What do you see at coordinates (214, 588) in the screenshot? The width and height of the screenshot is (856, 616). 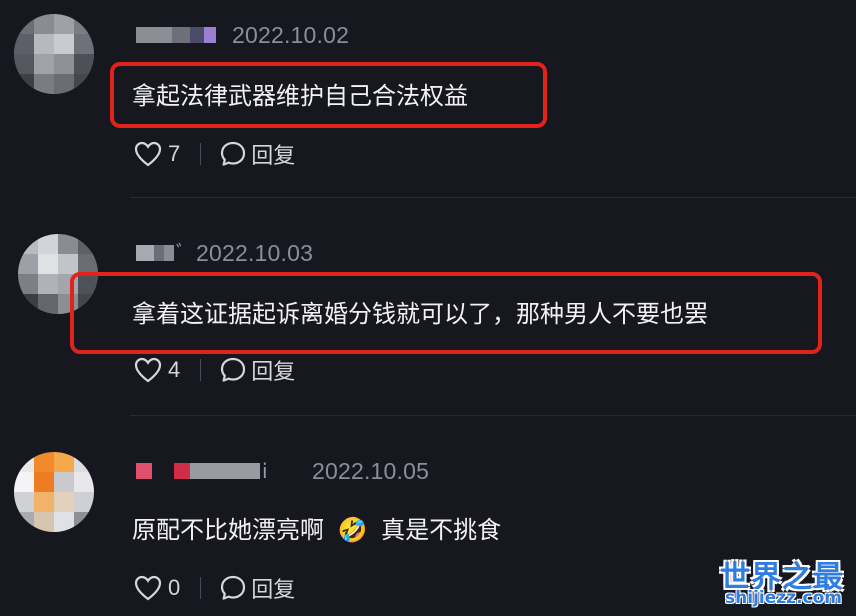 I see `comment-actions: 0 回复` at bounding box center [214, 588].